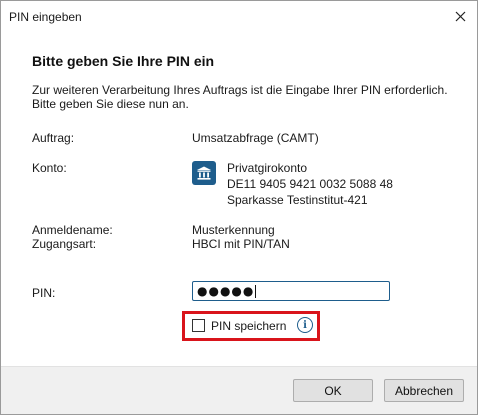 This screenshot has height=415, width=478. What do you see at coordinates (123, 61) in the screenshot?
I see `dialog-heading: Bitte geben Sie Ihre PIN ein` at bounding box center [123, 61].